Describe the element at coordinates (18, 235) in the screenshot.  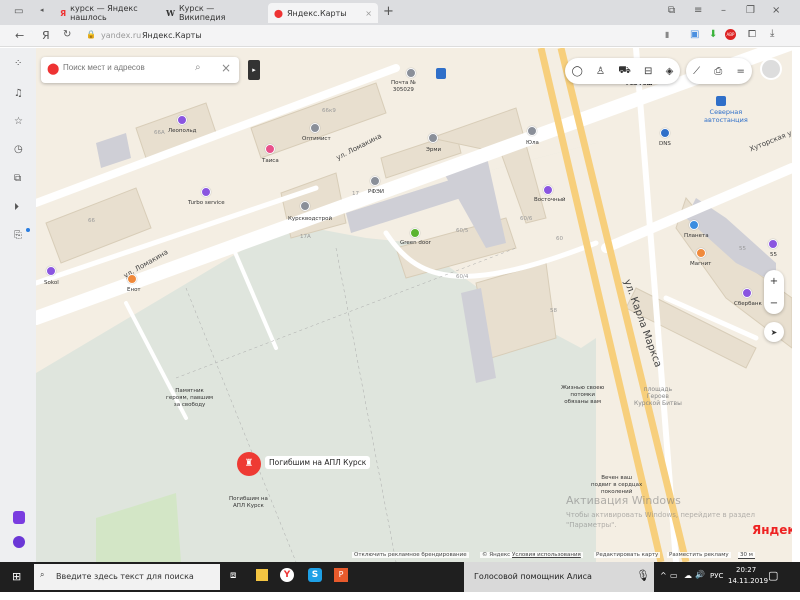
I see `search-page-icon: ⎘` at that location.